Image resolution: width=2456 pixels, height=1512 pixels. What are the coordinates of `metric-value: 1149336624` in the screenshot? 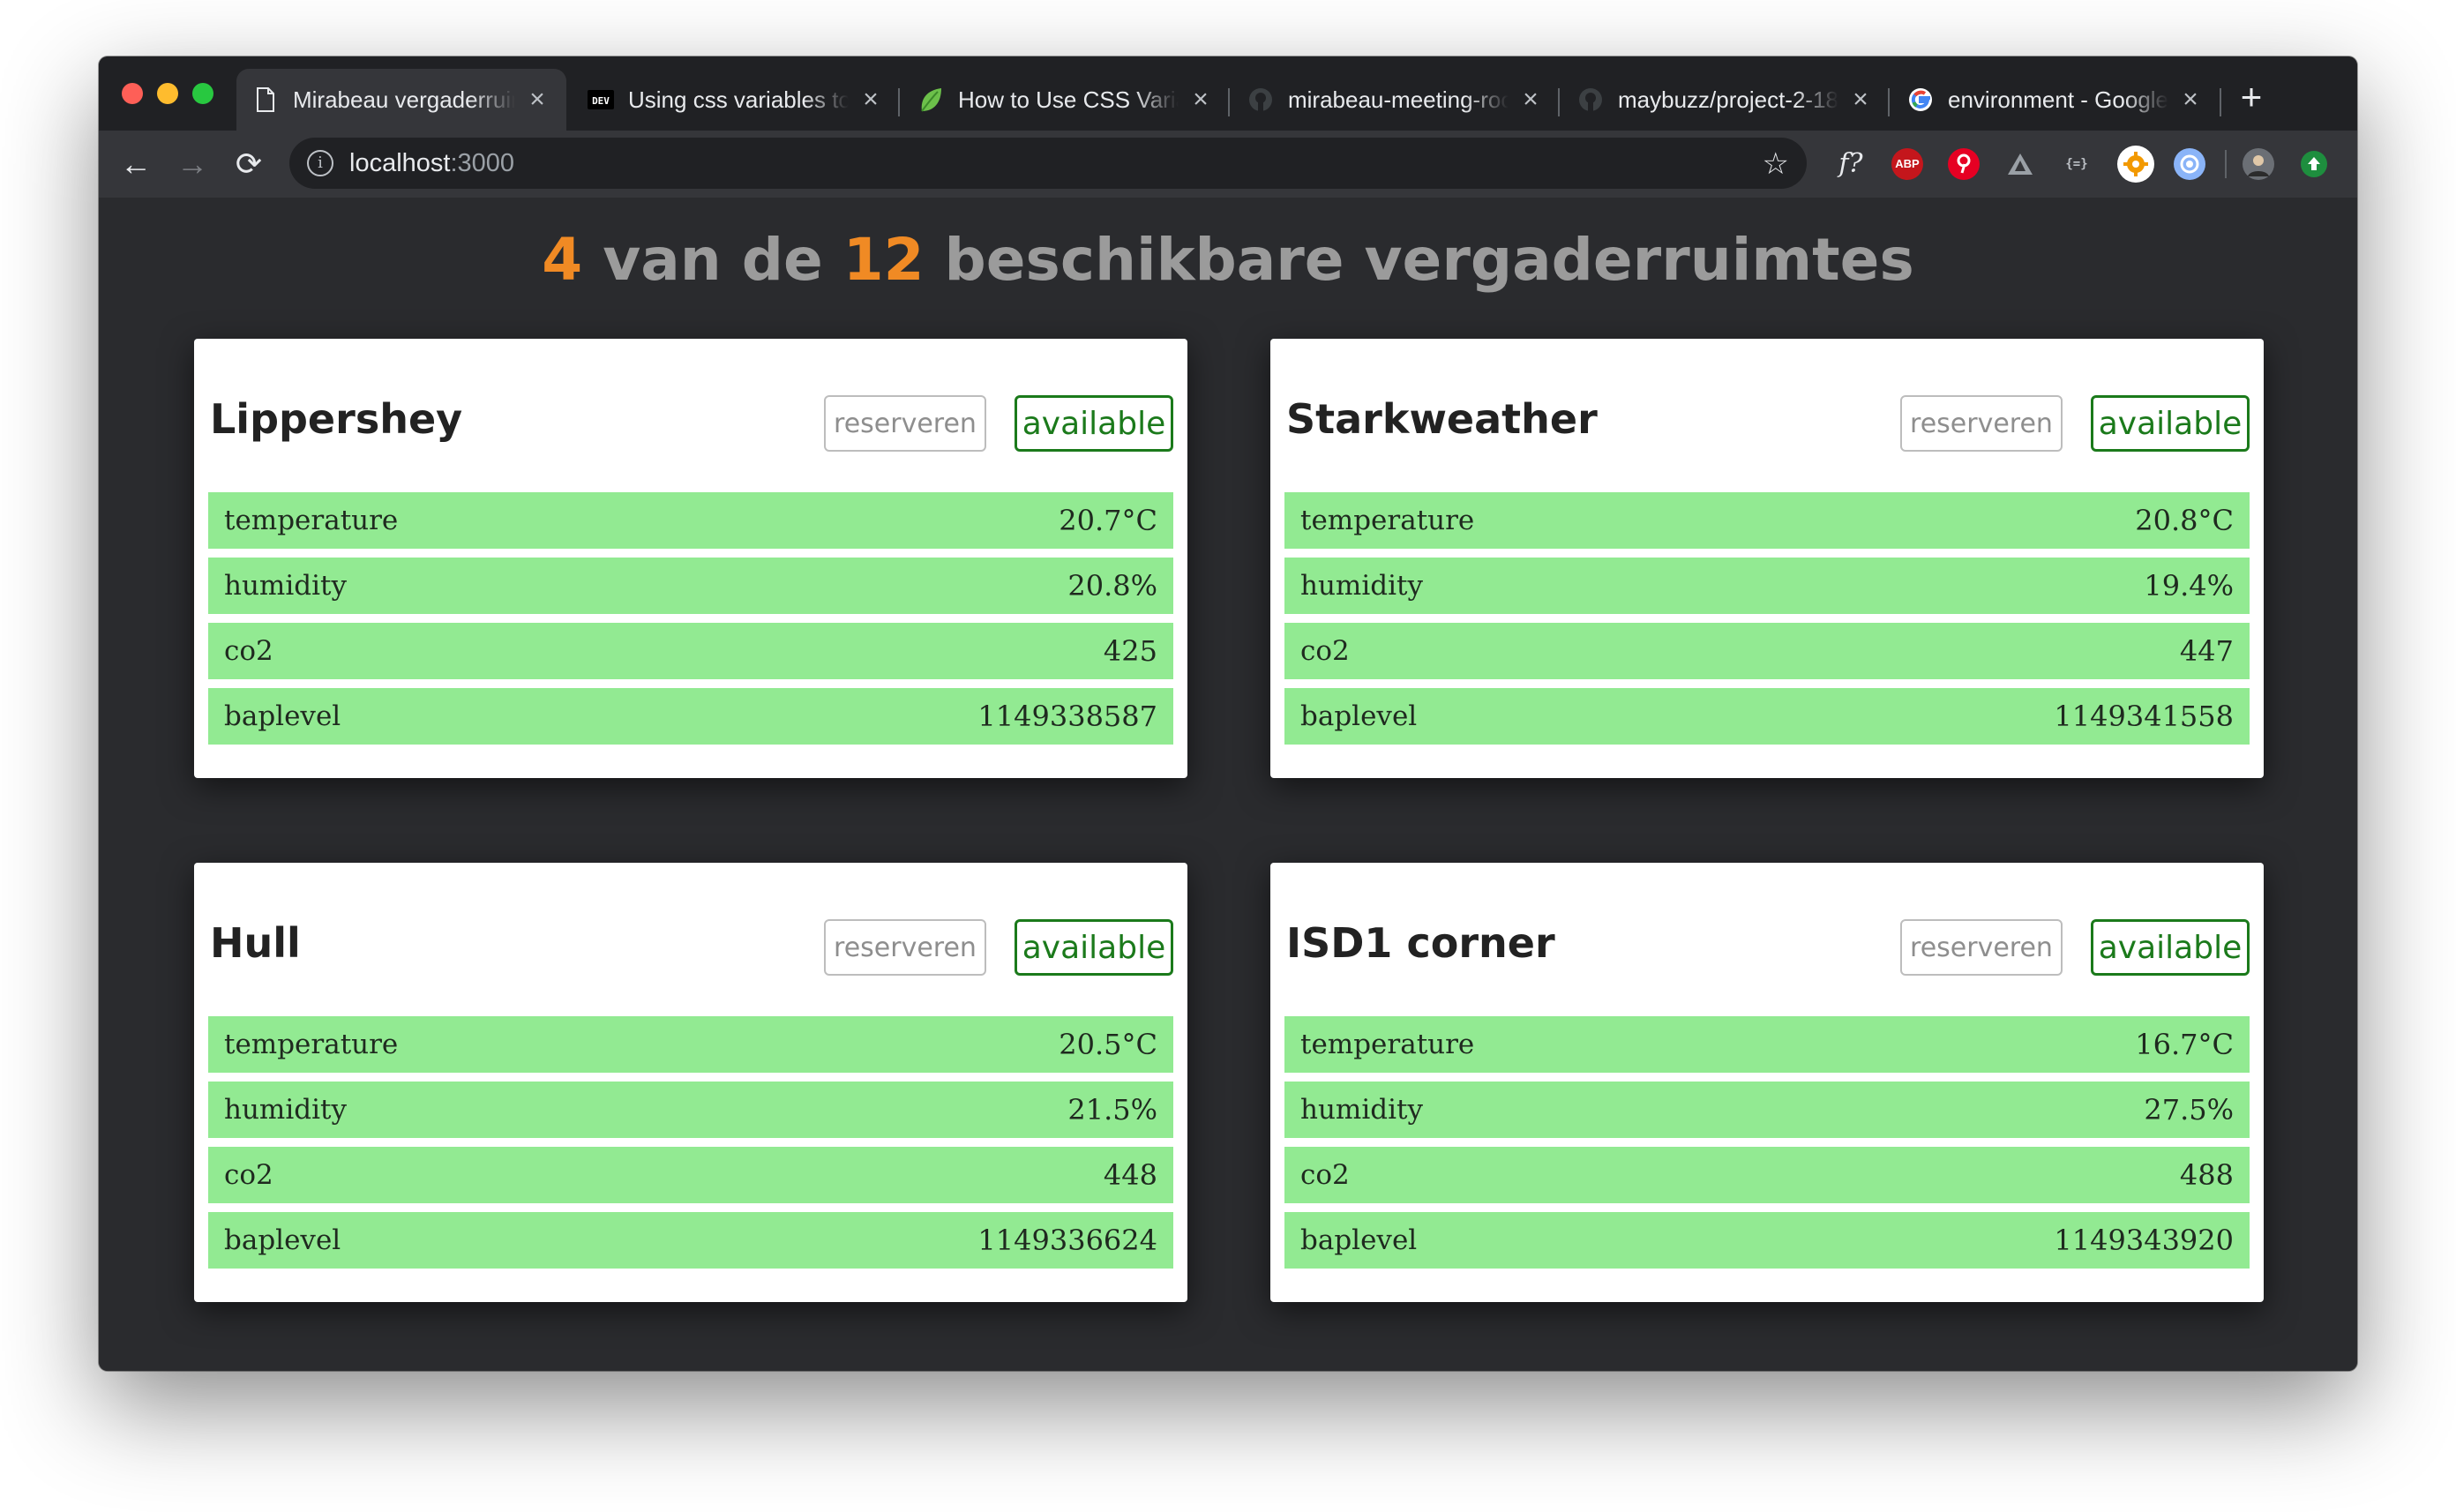 It's located at (1067, 1240).